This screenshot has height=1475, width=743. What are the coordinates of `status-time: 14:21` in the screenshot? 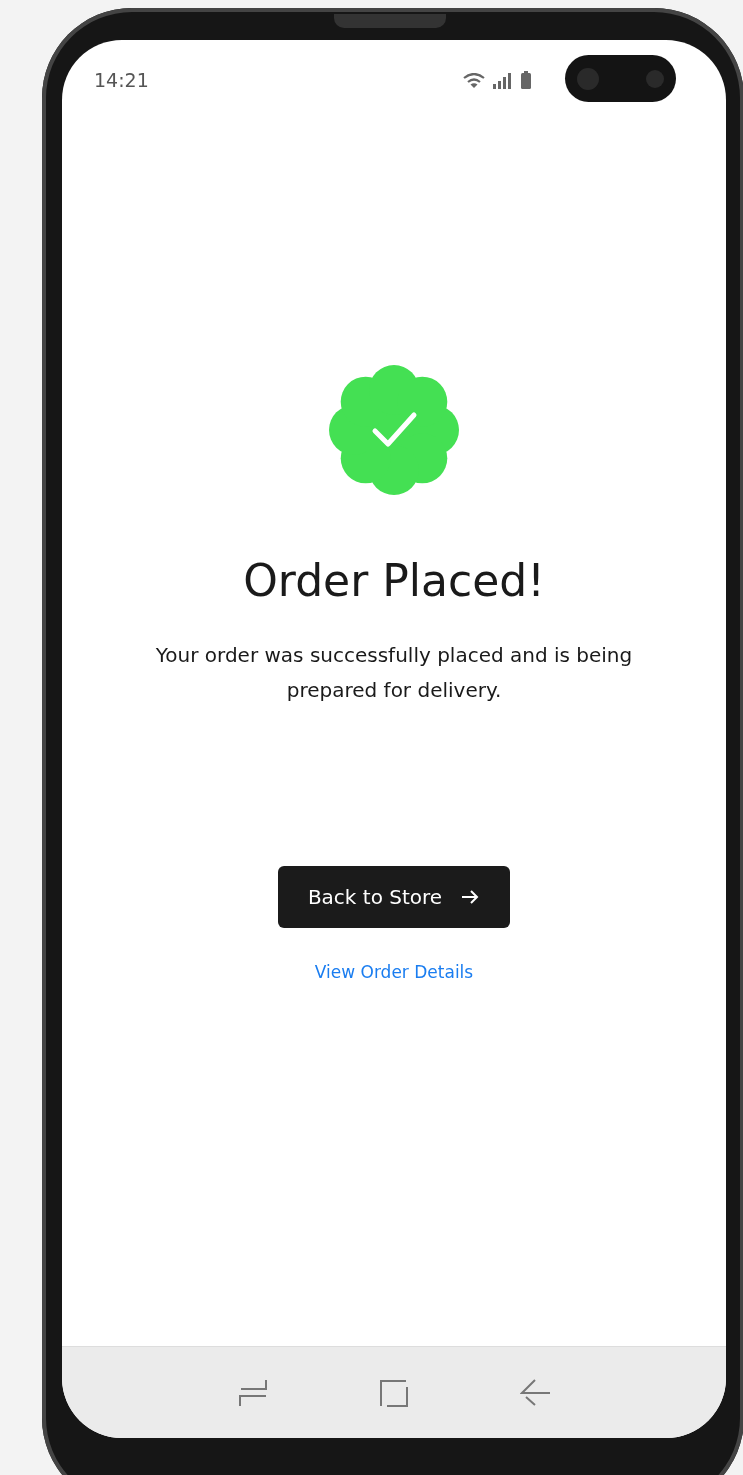 It's located at (121, 80).